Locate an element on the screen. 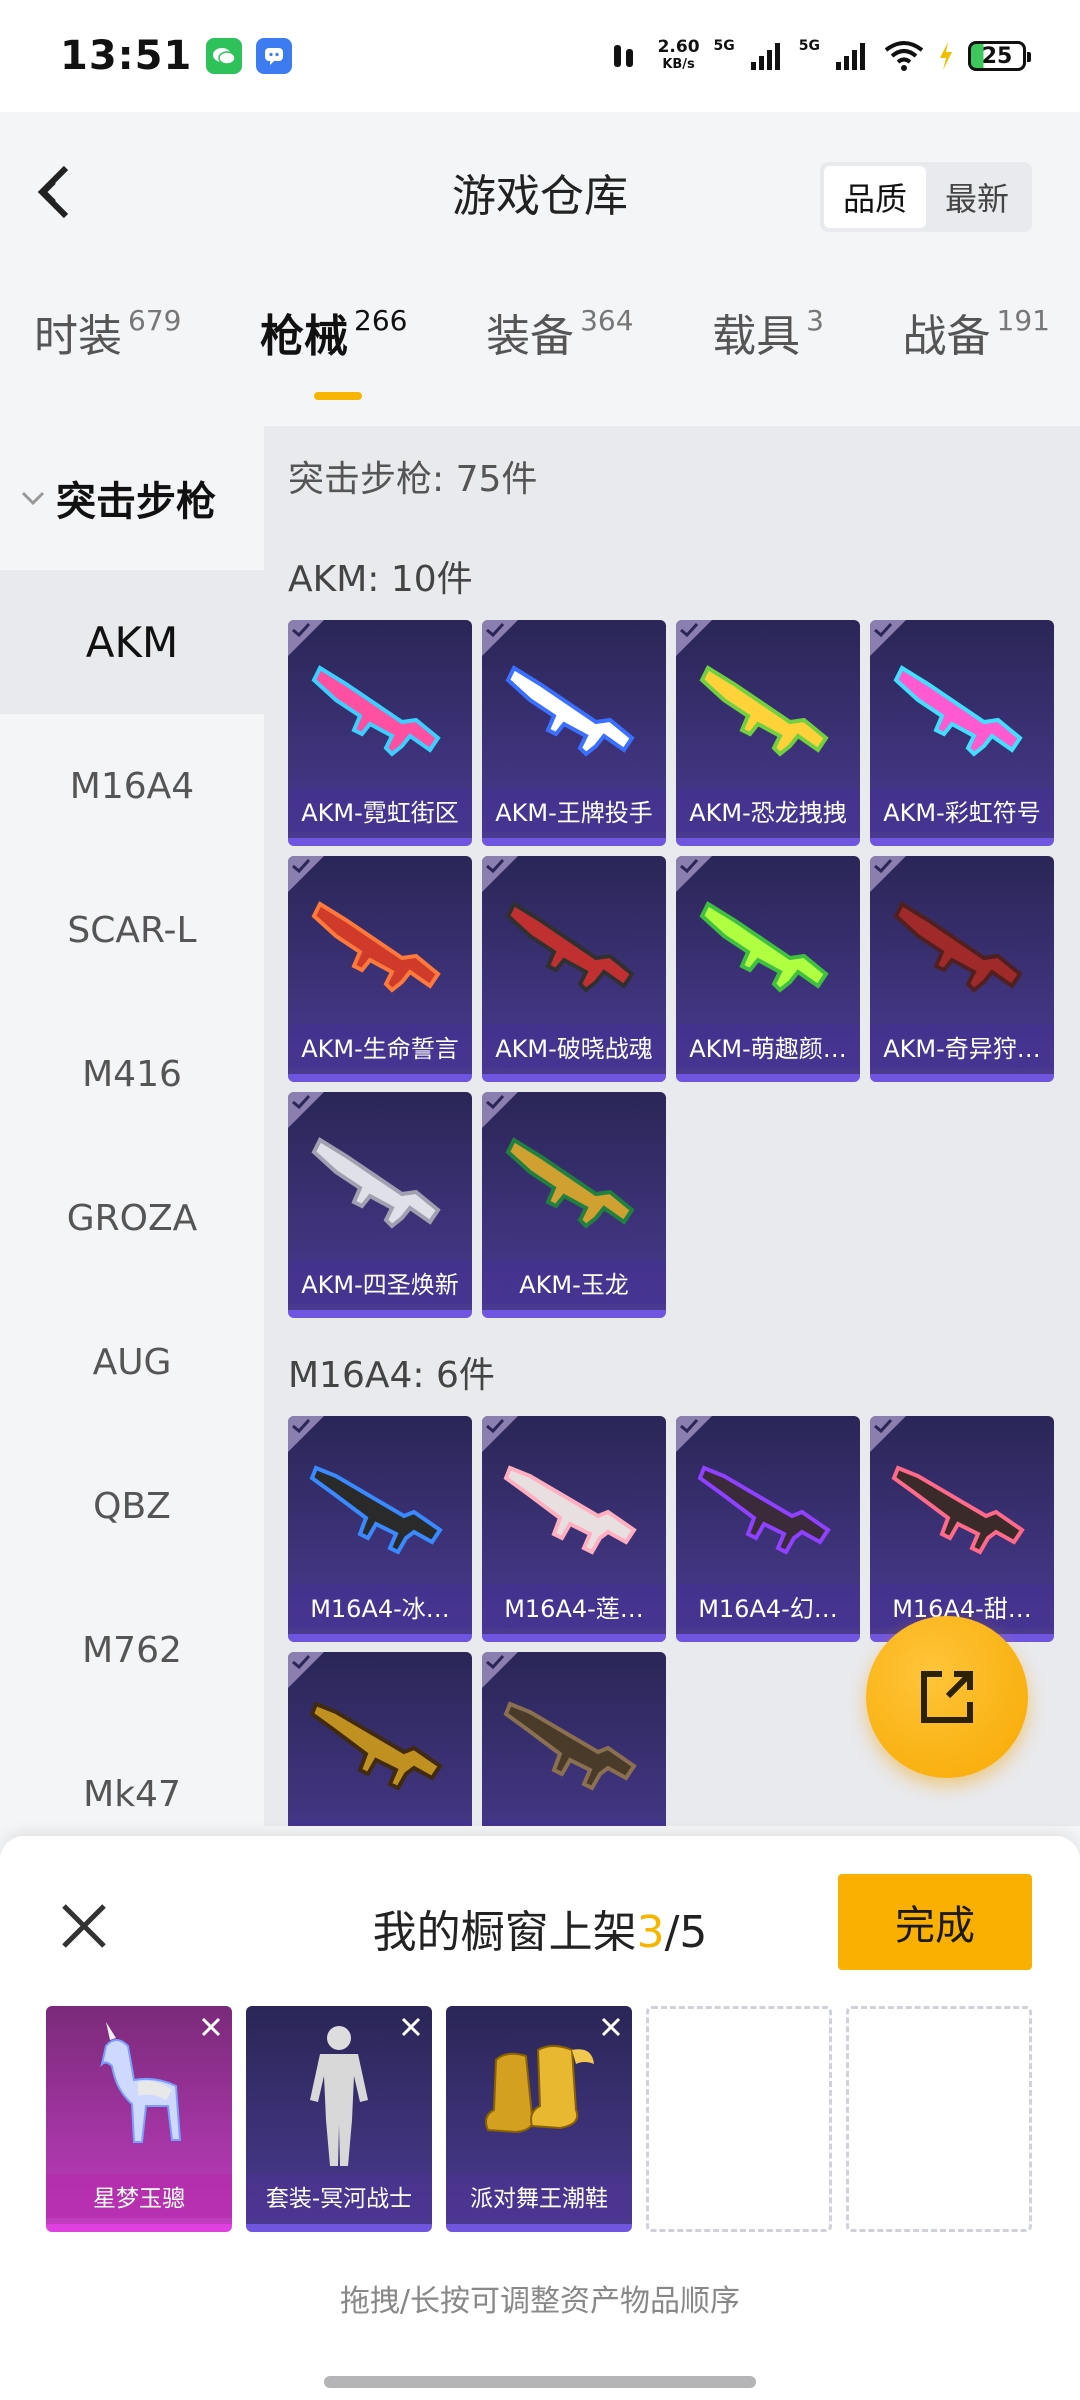 Image resolution: width=1080 pixels, height=2400 pixels. remove-slot-1-button is located at coordinates (211, 2027).